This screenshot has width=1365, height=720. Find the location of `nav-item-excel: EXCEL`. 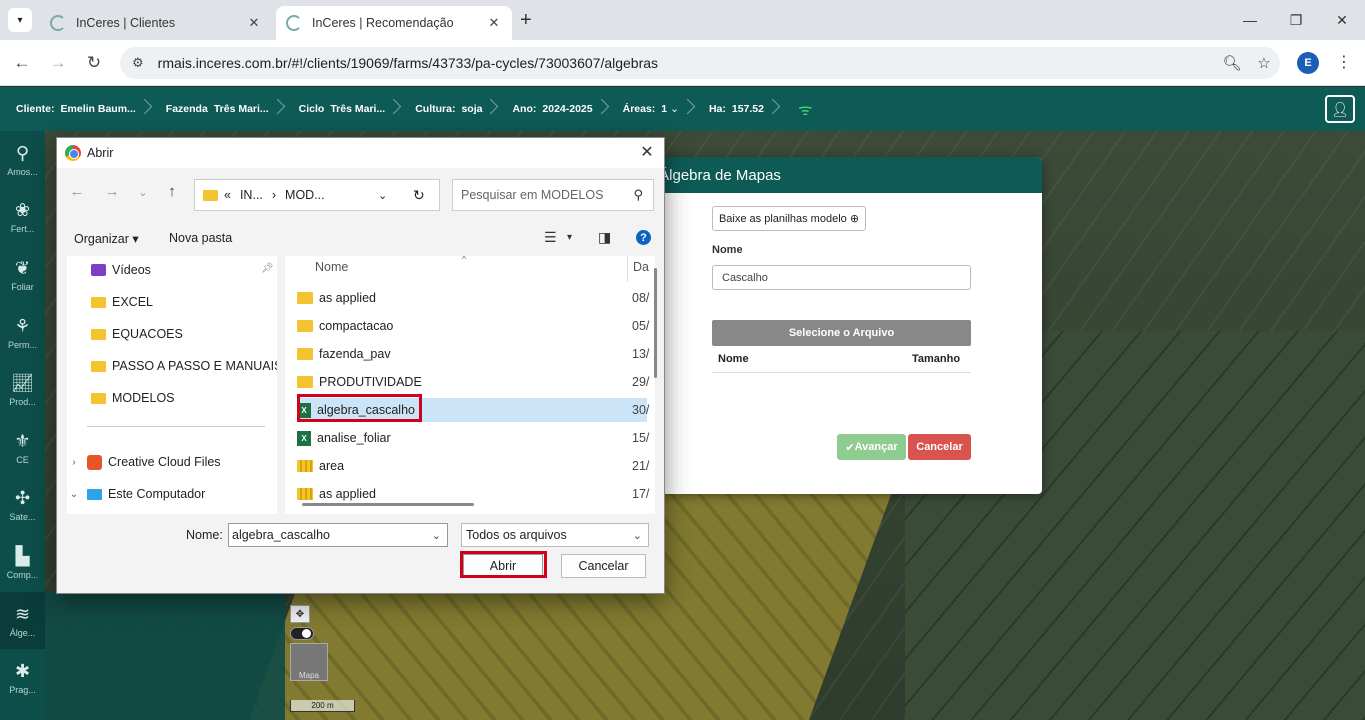

nav-item-excel: EXCEL is located at coordinates (122, 302).